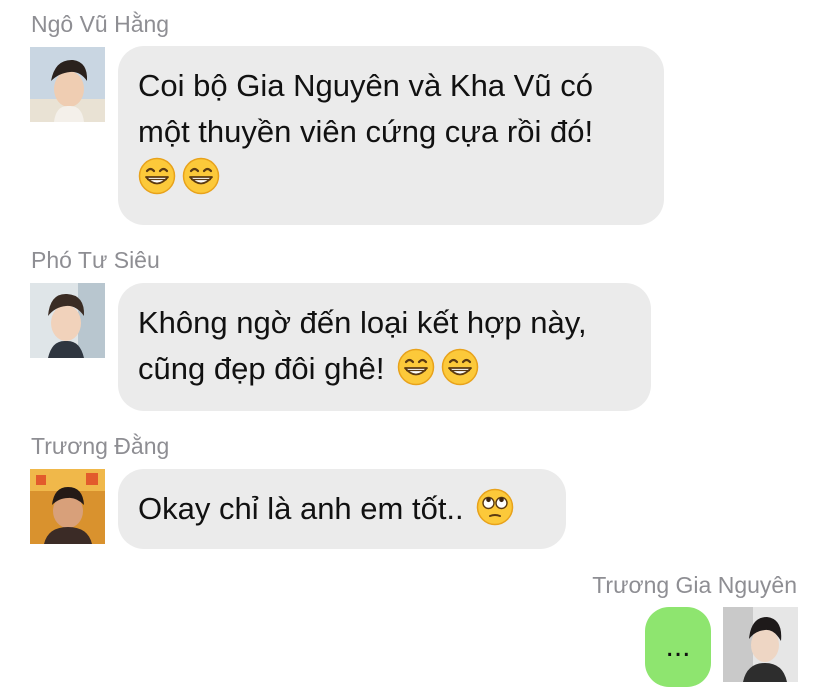 This screenshot has width=828, height=700. I want to click on message-line-with-emoji: Okay chỉ là anh em tốt.., so click(342, 509).